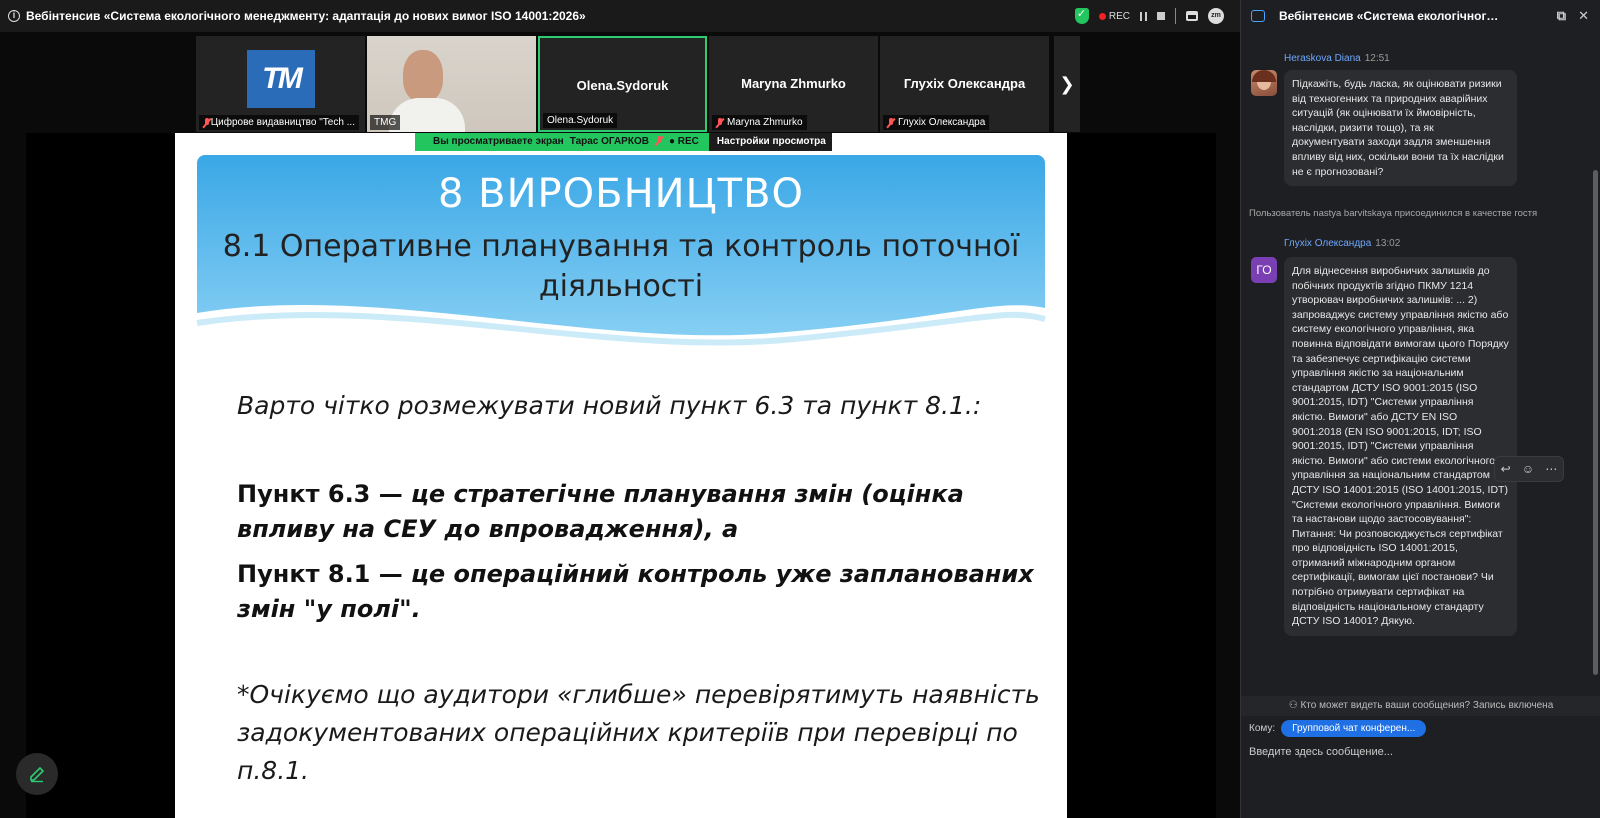 The height and width of the screenshot is (818, 1600). What do you see at coordinates (1293, 705) in the screenshot?
I see `people-icon: ⚇` at bounding box center [1293, 705].